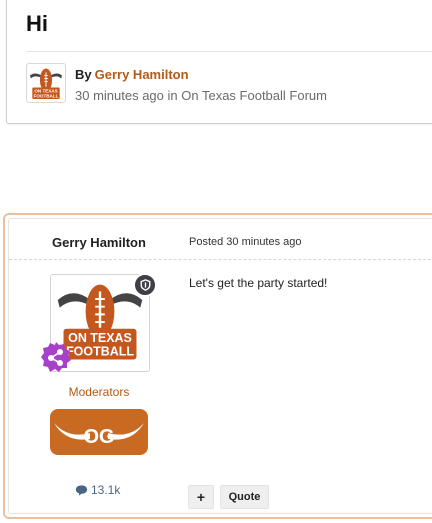 Image resolution: width=432 pixels, height=523 pixels. I want to click on share-network-icon, so click(56, 357).